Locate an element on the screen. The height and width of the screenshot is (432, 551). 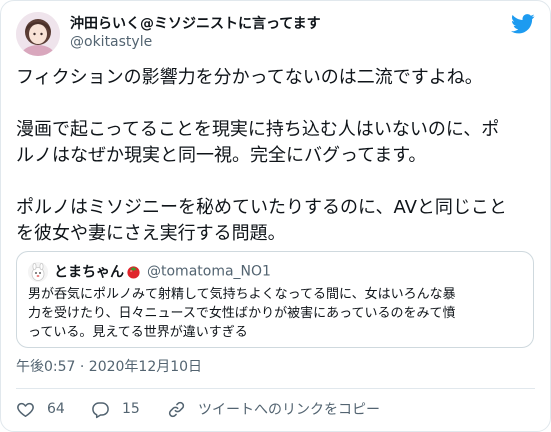
link-icon is located at coordinates (176, 409).